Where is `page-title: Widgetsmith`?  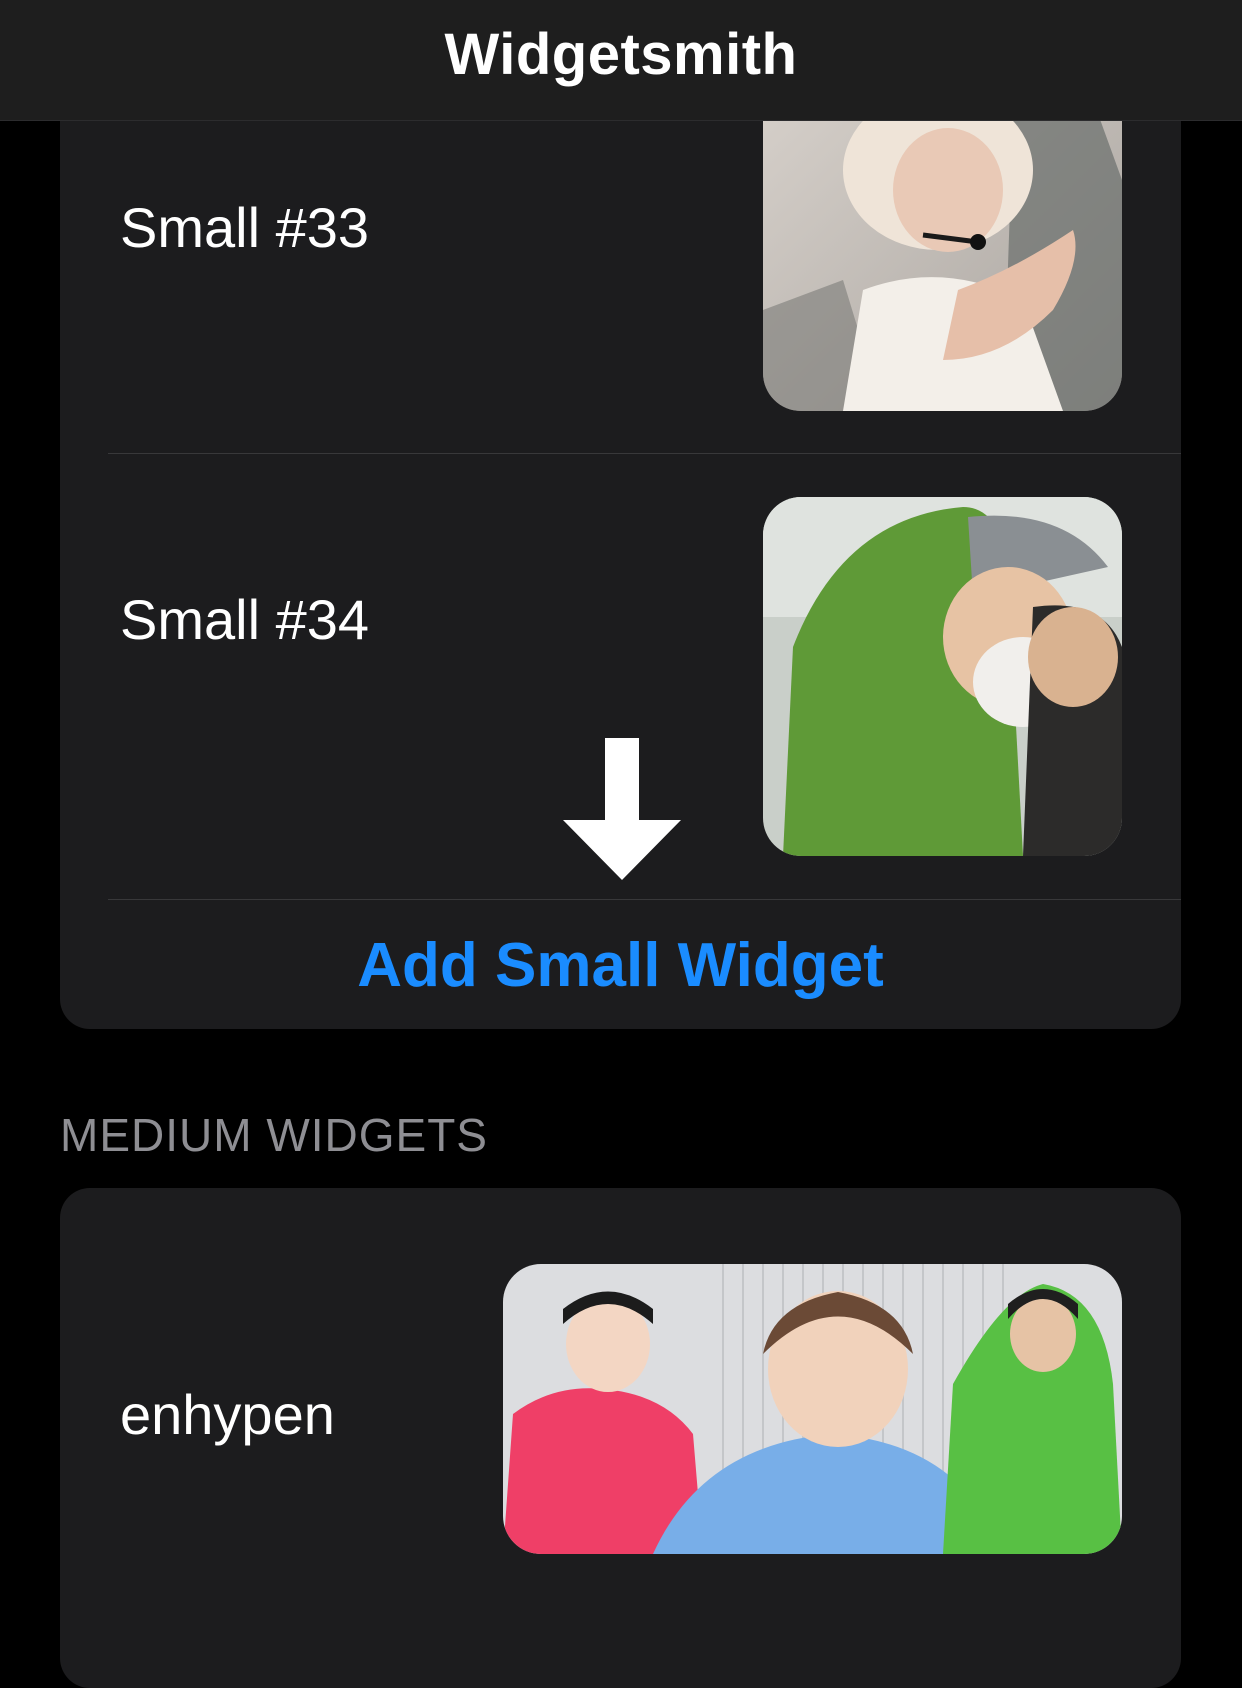
page-title: Widgetsmith is located at coordinates (621, 54).